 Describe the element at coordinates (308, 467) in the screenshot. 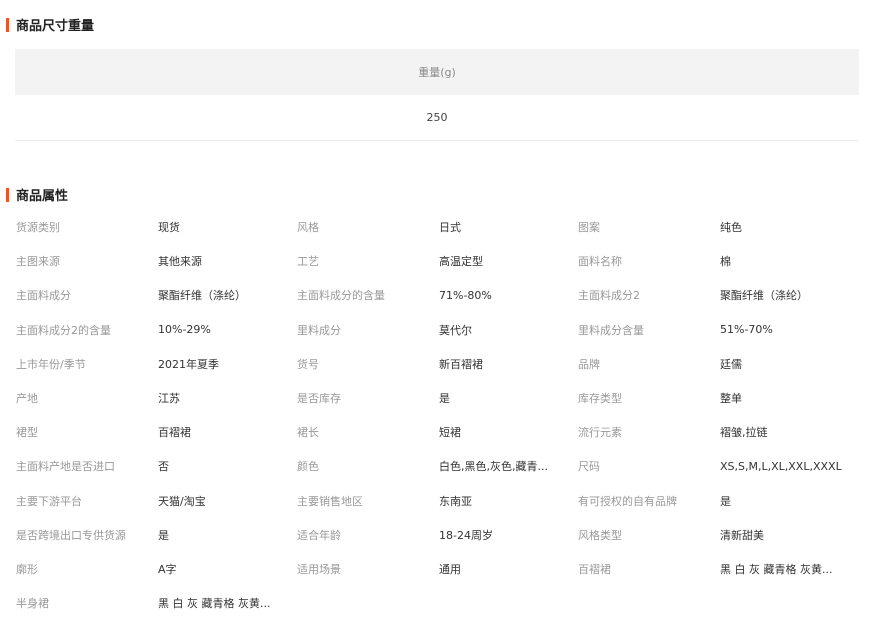

I see `attribute-label: 颜色` at that location.